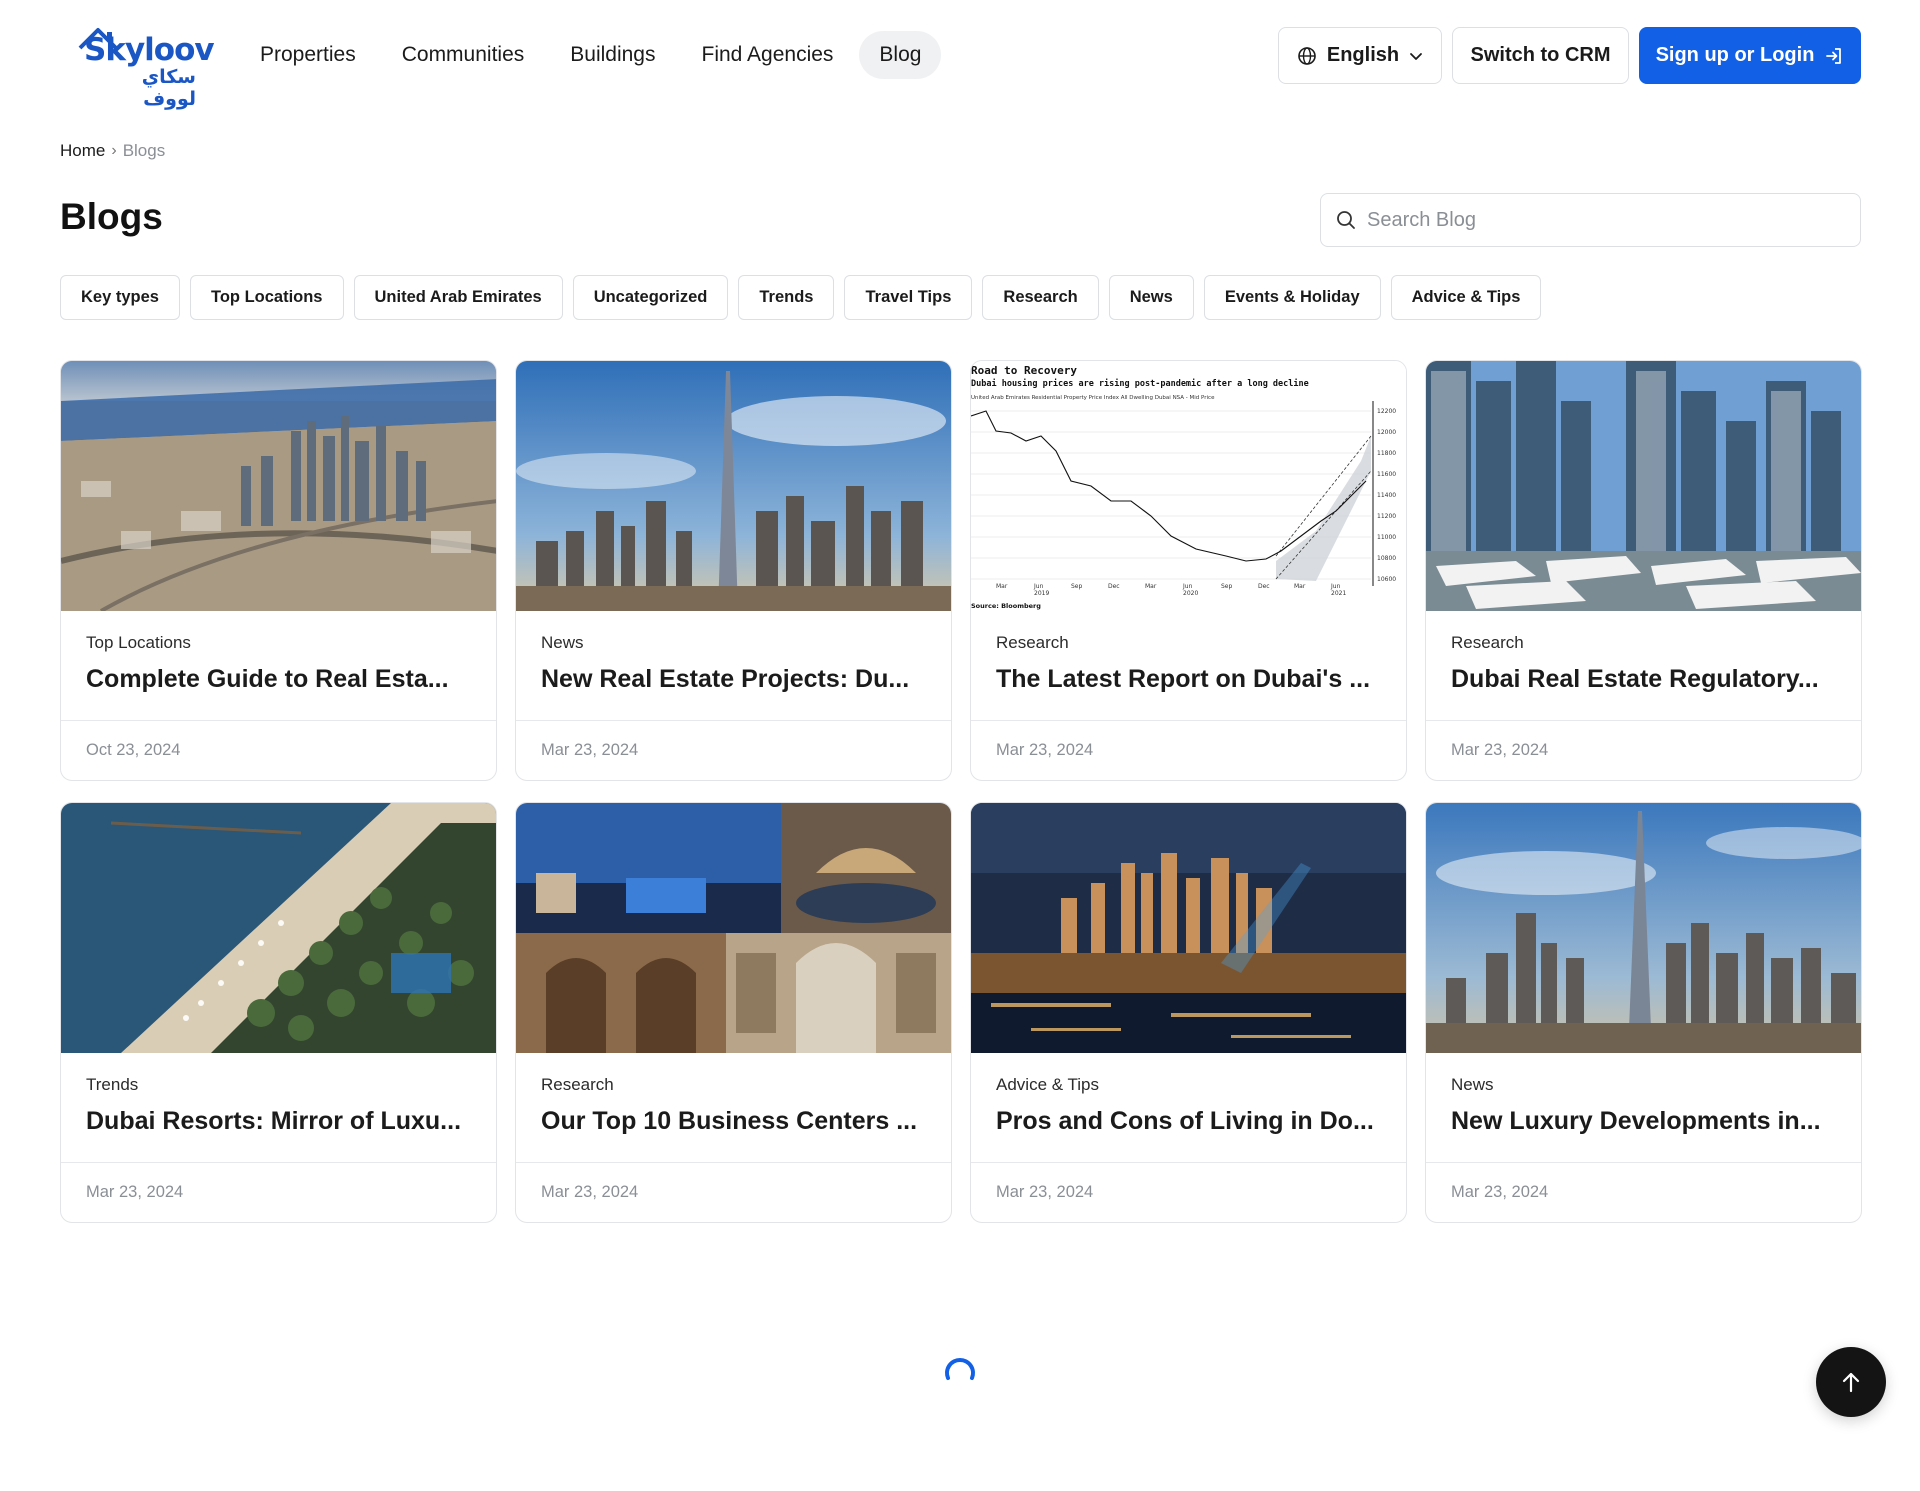 This screenshot has width=1920, height=1491. What do you see at coordinates (138, 642) in the screenshot?
I see `card-category: Top Locations` at bounding box center [138, 642].